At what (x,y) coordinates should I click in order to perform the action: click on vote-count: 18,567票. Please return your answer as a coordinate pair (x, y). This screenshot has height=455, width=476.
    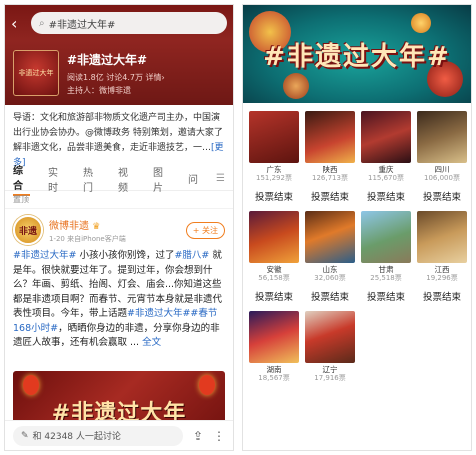
    Looking at the image, I should click on (274, 378).